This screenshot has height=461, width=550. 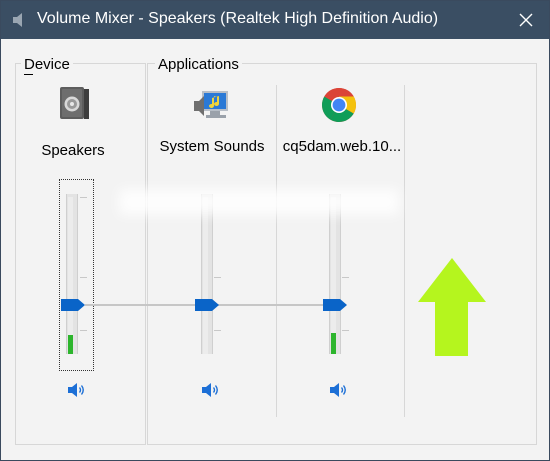 I want to click on device-mute-button, so click(x=77, y=390).